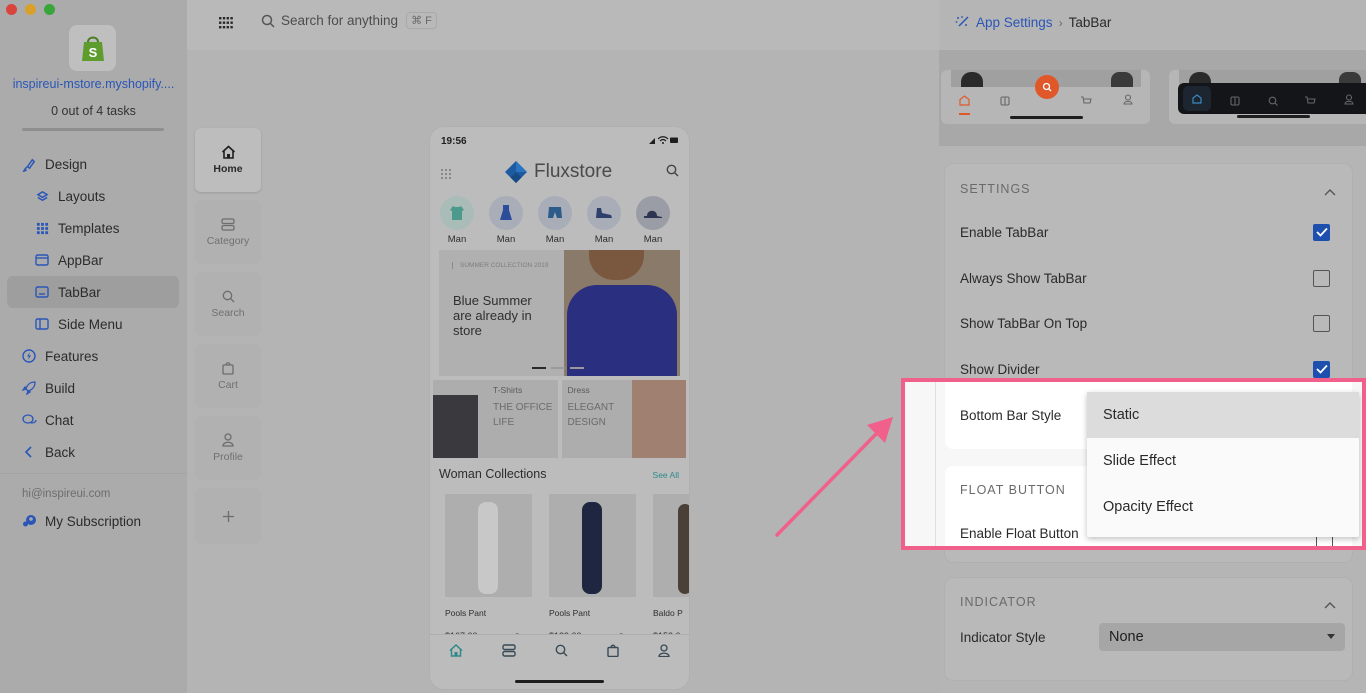 Image resolution: width=1366 pixels, height=693 pixels. I want to click on tabbar-icon, so click(42, 292).